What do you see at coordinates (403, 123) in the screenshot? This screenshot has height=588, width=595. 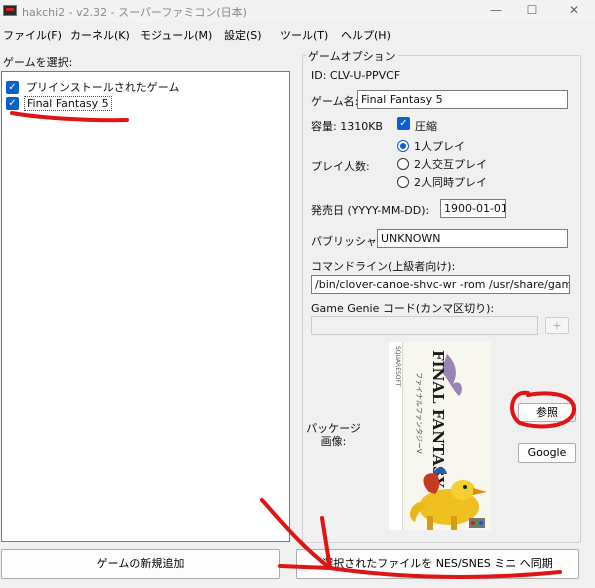 I see `compress-checkbox: ✓` at bounding box center [403, 123].